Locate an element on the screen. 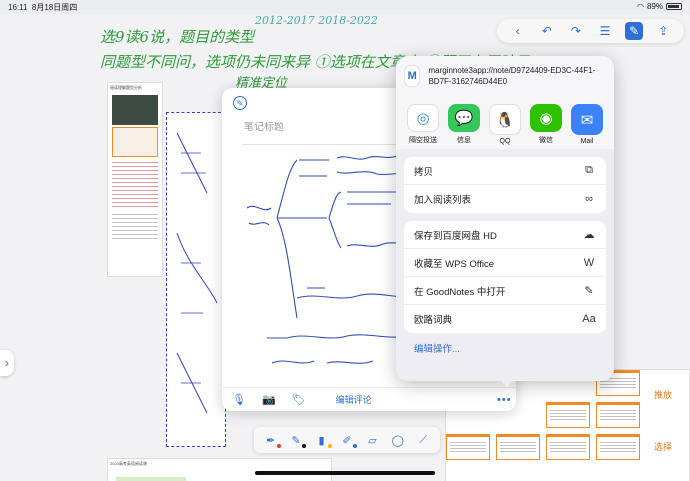 The width and height of the screenshot is (690, 481). pen-mode-icon: ✎ is located at coordinates (634, 31).